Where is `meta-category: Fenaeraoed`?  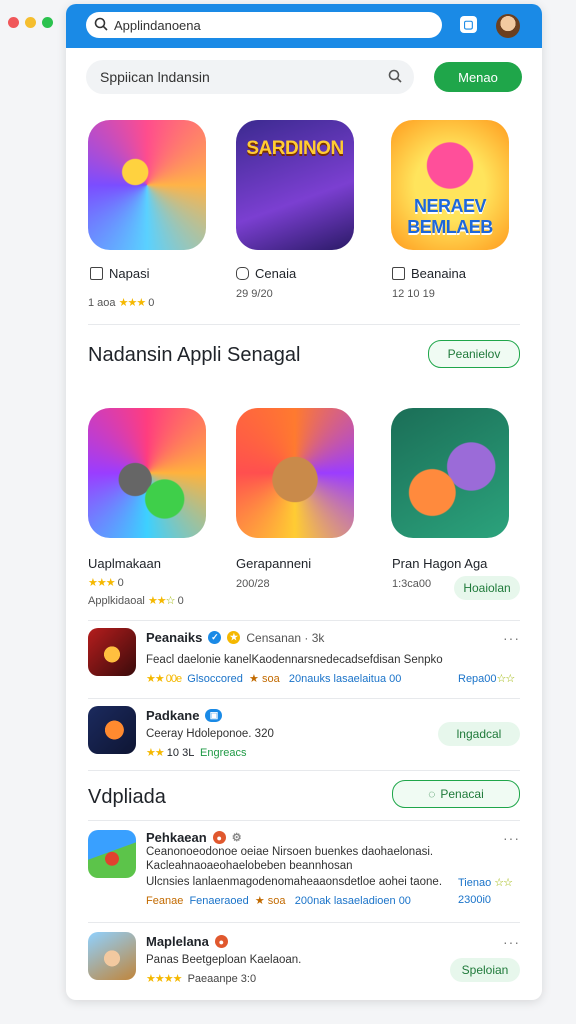
meta-category: Fenaeraoed is located at coordinates (219, 901).